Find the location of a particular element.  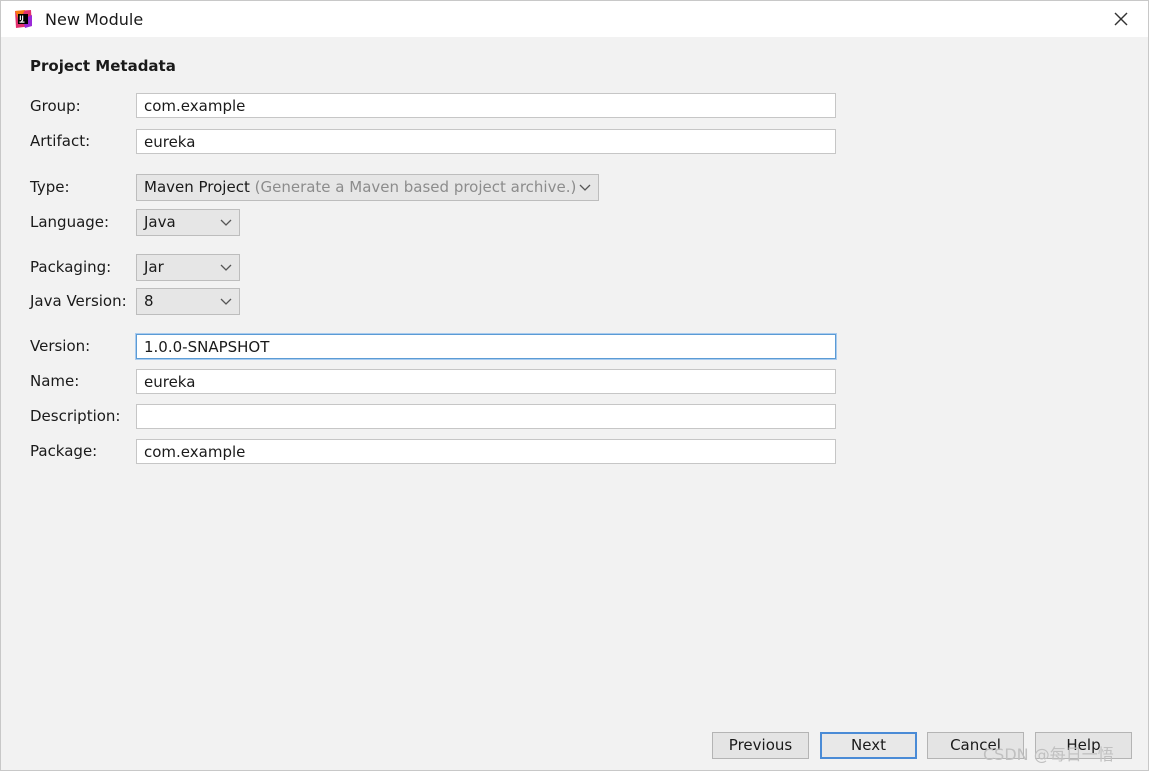

close-button is located at coordinates (1121, 19).